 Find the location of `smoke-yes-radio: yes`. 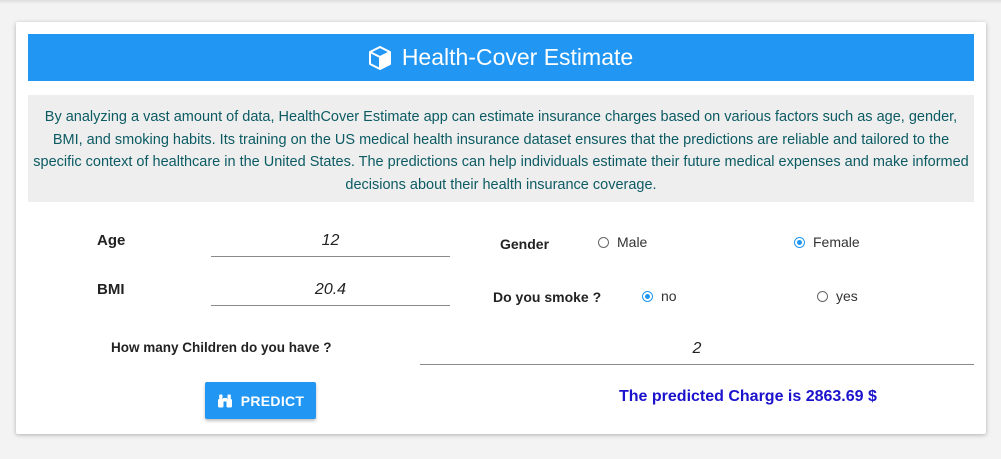

smoke-yes-radio: yes is located at coordinates (837, 296).